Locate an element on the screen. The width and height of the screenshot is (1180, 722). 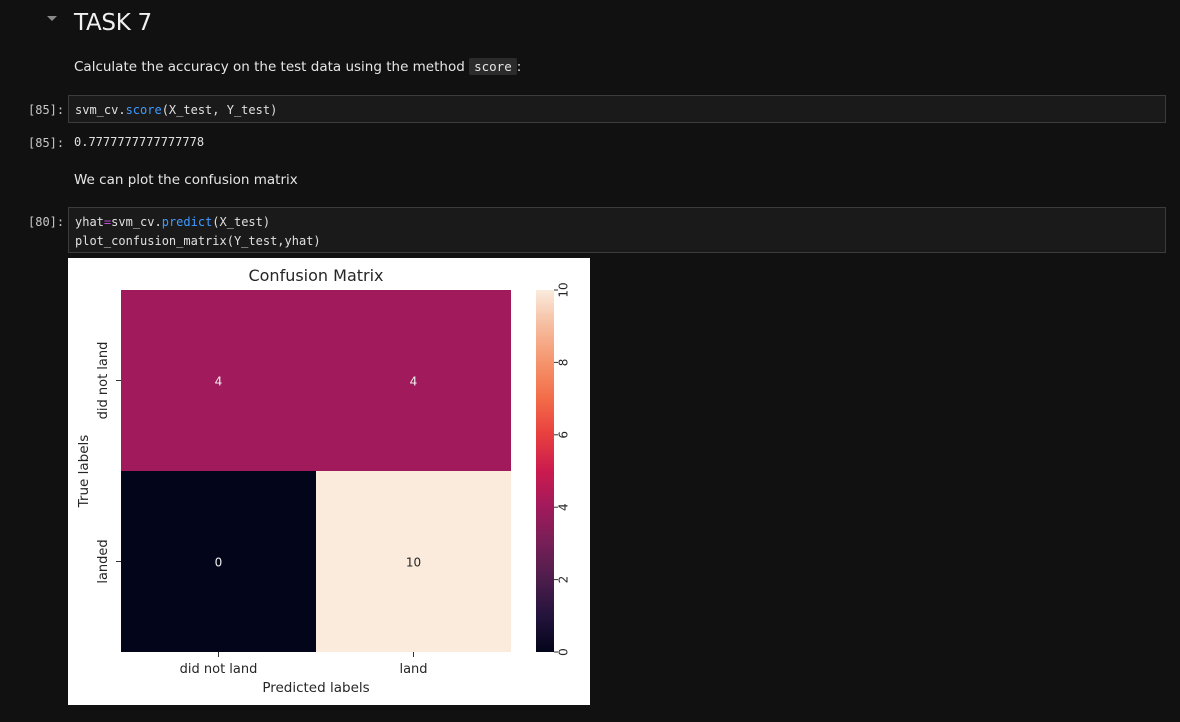
colorbar-tick-label: 8 is located at coordinates (564, 363).